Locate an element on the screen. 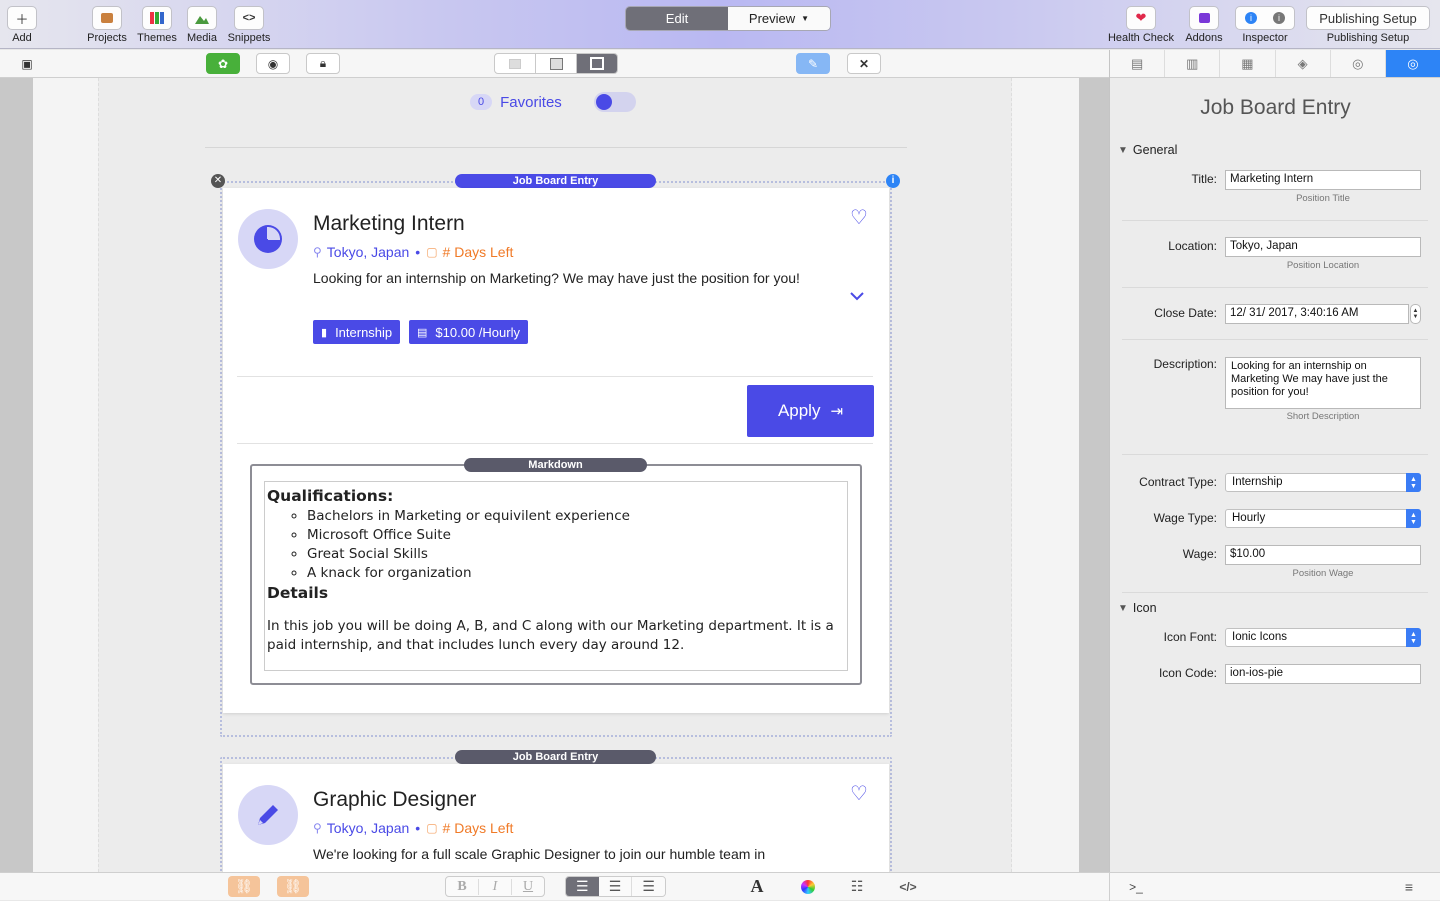 The image size is (1440, 901). alignment-segment: ☰ ☰ ☰ is located at coordinates (615, 886).